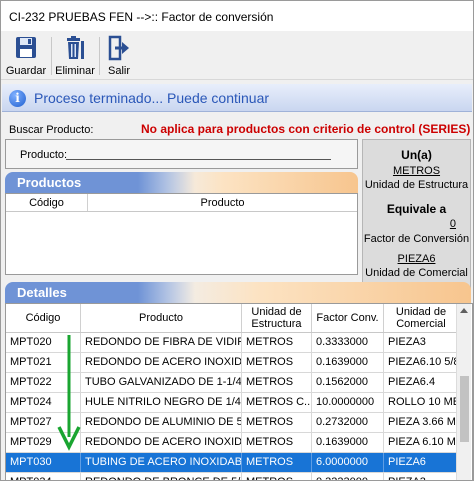 Image resolution: width=474 pixels, height=481 pixels. Describe the element at coordinates (43, 402) in the screenshot. I see `row-codigo: MPT024` at that location.